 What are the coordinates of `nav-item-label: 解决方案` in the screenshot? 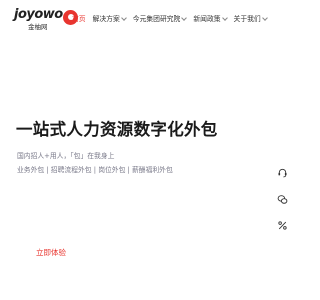 It's located at (106, 19).